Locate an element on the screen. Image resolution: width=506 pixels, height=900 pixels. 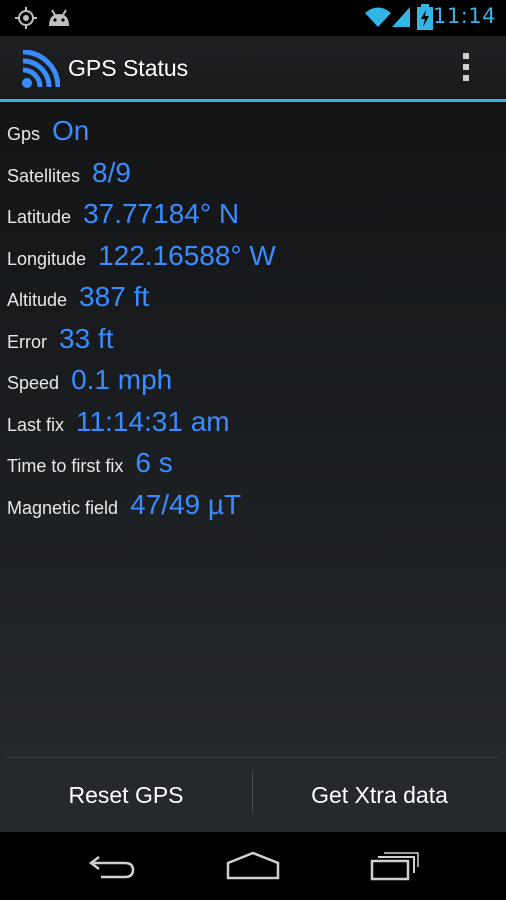
signal-icon is located at coordinates (401, 17).